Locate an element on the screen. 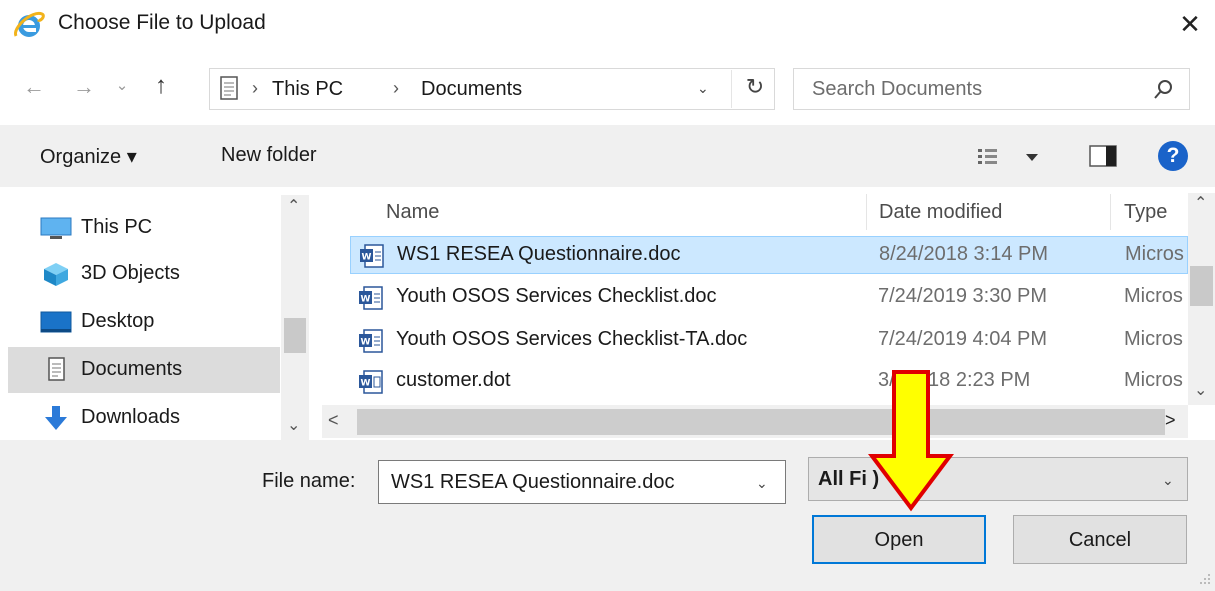 The image size is (1215, 591). scroll-left-icon: < is located at coordinates (333, 420).